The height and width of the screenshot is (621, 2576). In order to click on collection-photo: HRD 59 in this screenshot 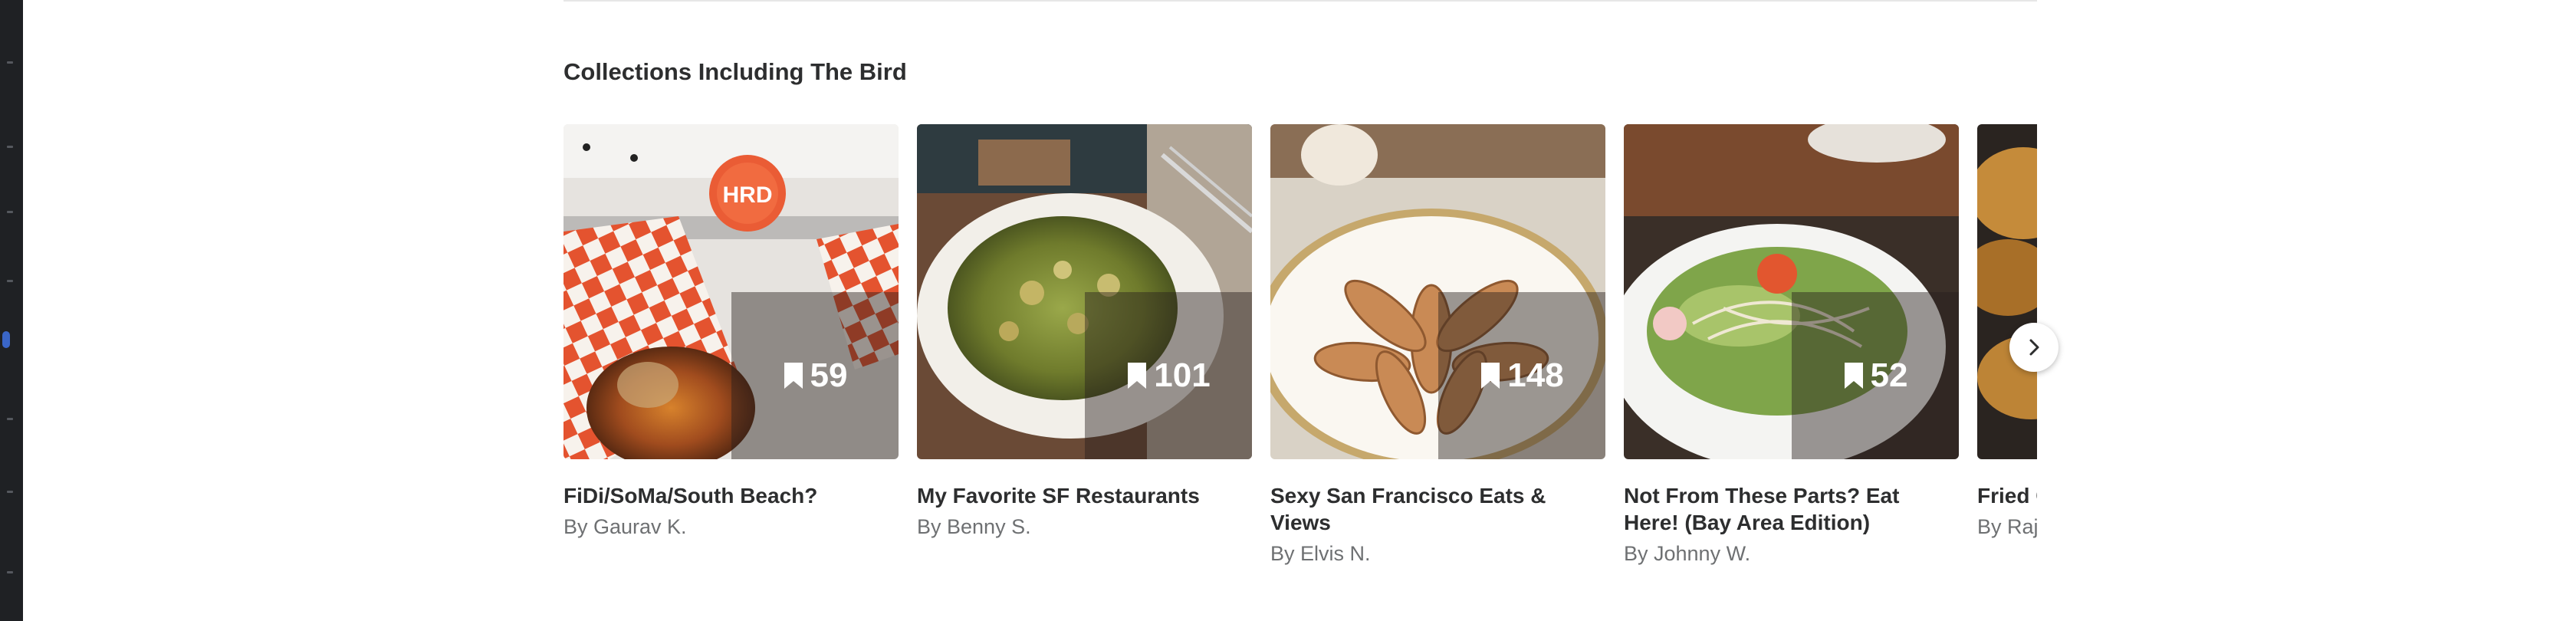, I will do `click(732, 291)`.